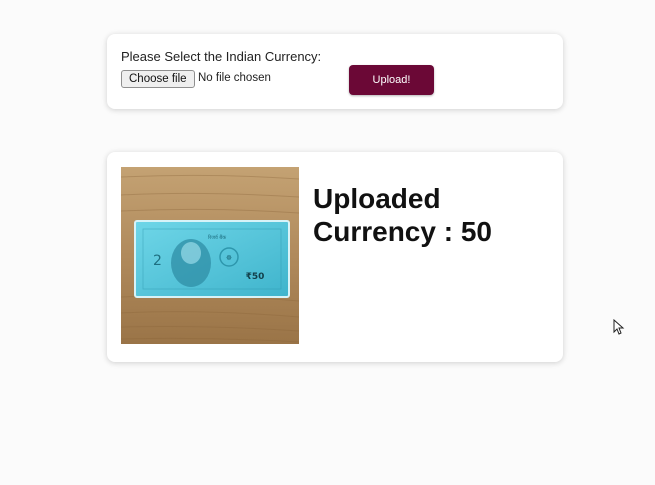 The height and width of the screenshot is (485, 655). Describe the element at coordinates (210, 255) in the screenshot. I see `currency-note-image: ☸ 2 ₹50 रिजर्व बैंक` at that location.